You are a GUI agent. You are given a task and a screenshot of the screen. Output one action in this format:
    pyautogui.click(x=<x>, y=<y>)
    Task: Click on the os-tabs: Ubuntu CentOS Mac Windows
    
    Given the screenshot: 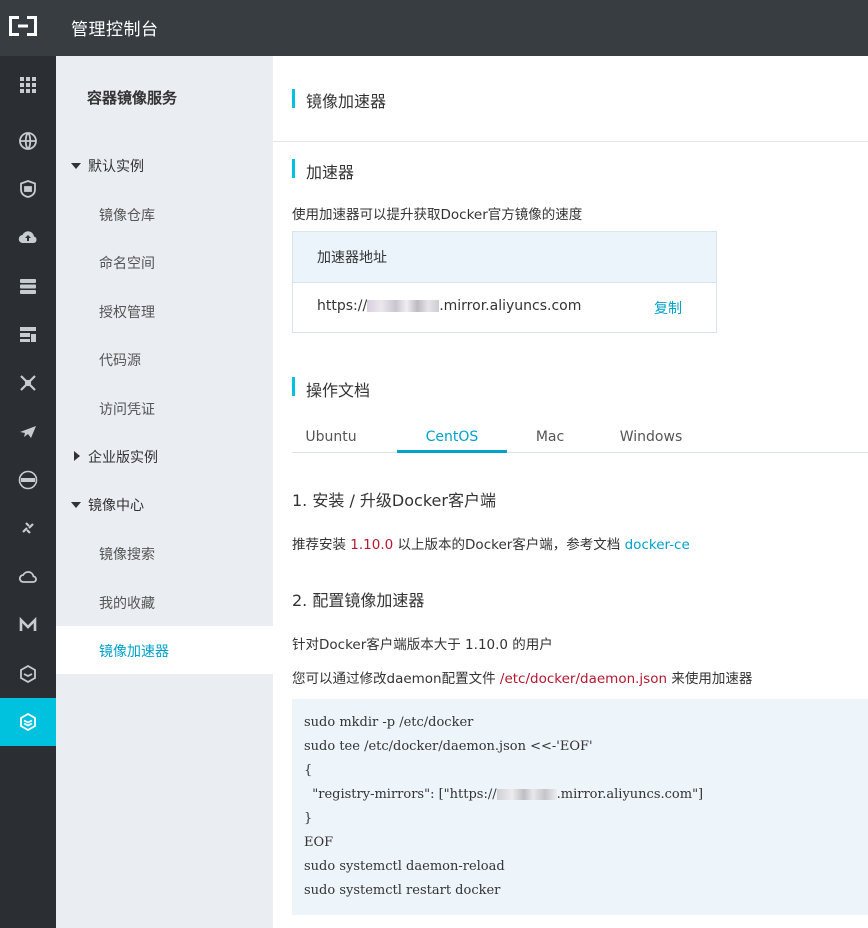 What is the action you would take?
    pyautogui.click(x=580, y=437)
    